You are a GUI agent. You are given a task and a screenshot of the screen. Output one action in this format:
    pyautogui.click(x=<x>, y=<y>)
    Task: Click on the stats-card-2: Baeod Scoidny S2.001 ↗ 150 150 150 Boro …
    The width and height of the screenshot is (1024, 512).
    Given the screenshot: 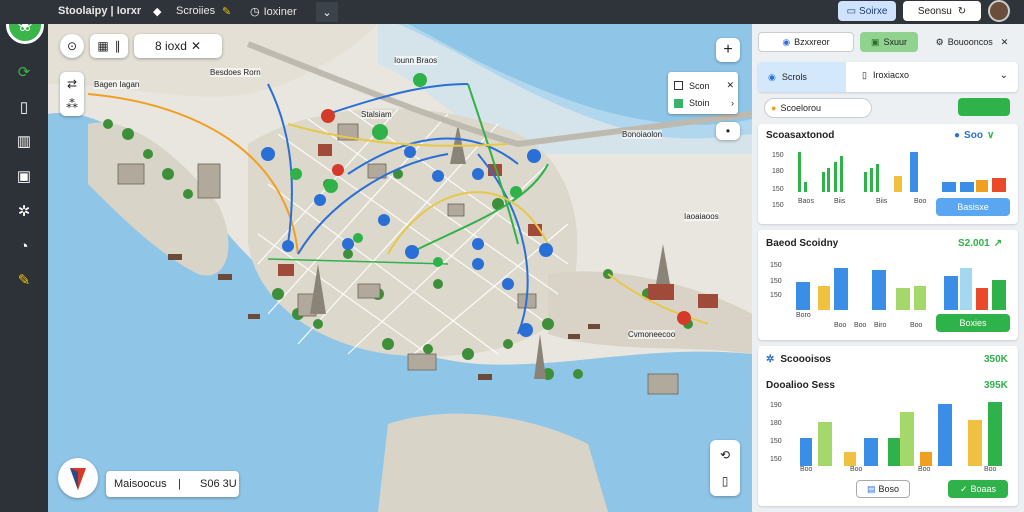 What is the action you would take?
    pyautogui.click(x=888, y=285)
    